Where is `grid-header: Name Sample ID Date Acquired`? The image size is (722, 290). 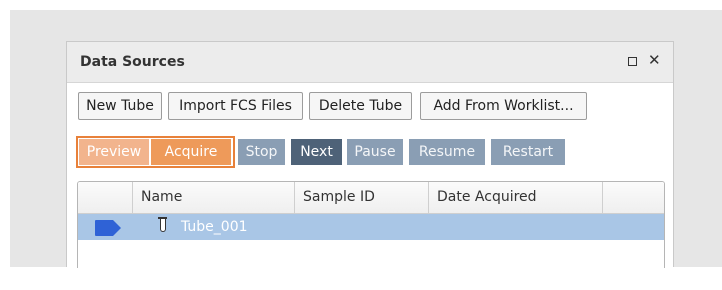
grid-header: Name Sample ID Date Acquired is located at coordinates (371, 198).